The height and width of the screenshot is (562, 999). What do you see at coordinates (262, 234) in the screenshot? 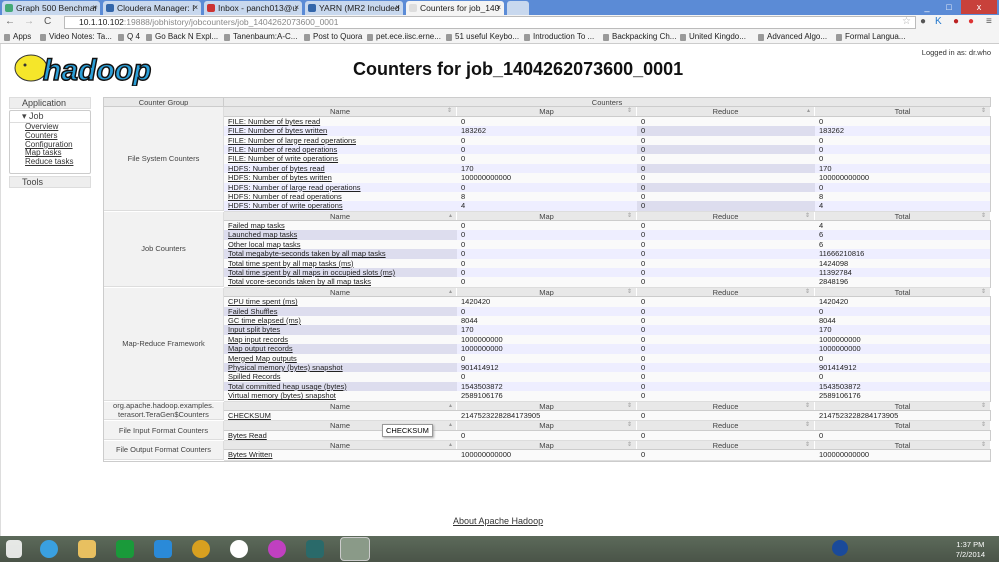
I see `counter-name-link: Launched map tasks` at bounding box center [262, 234].